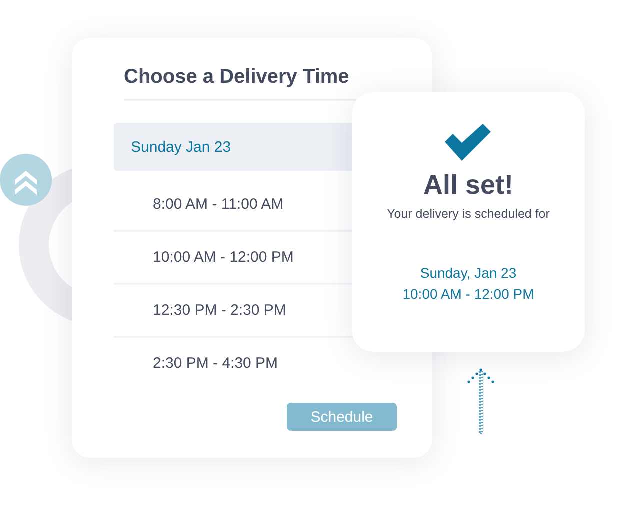  Describe the element at coordinates (468, 143) in the screenshot. I see `checkmark-icon` at that location.